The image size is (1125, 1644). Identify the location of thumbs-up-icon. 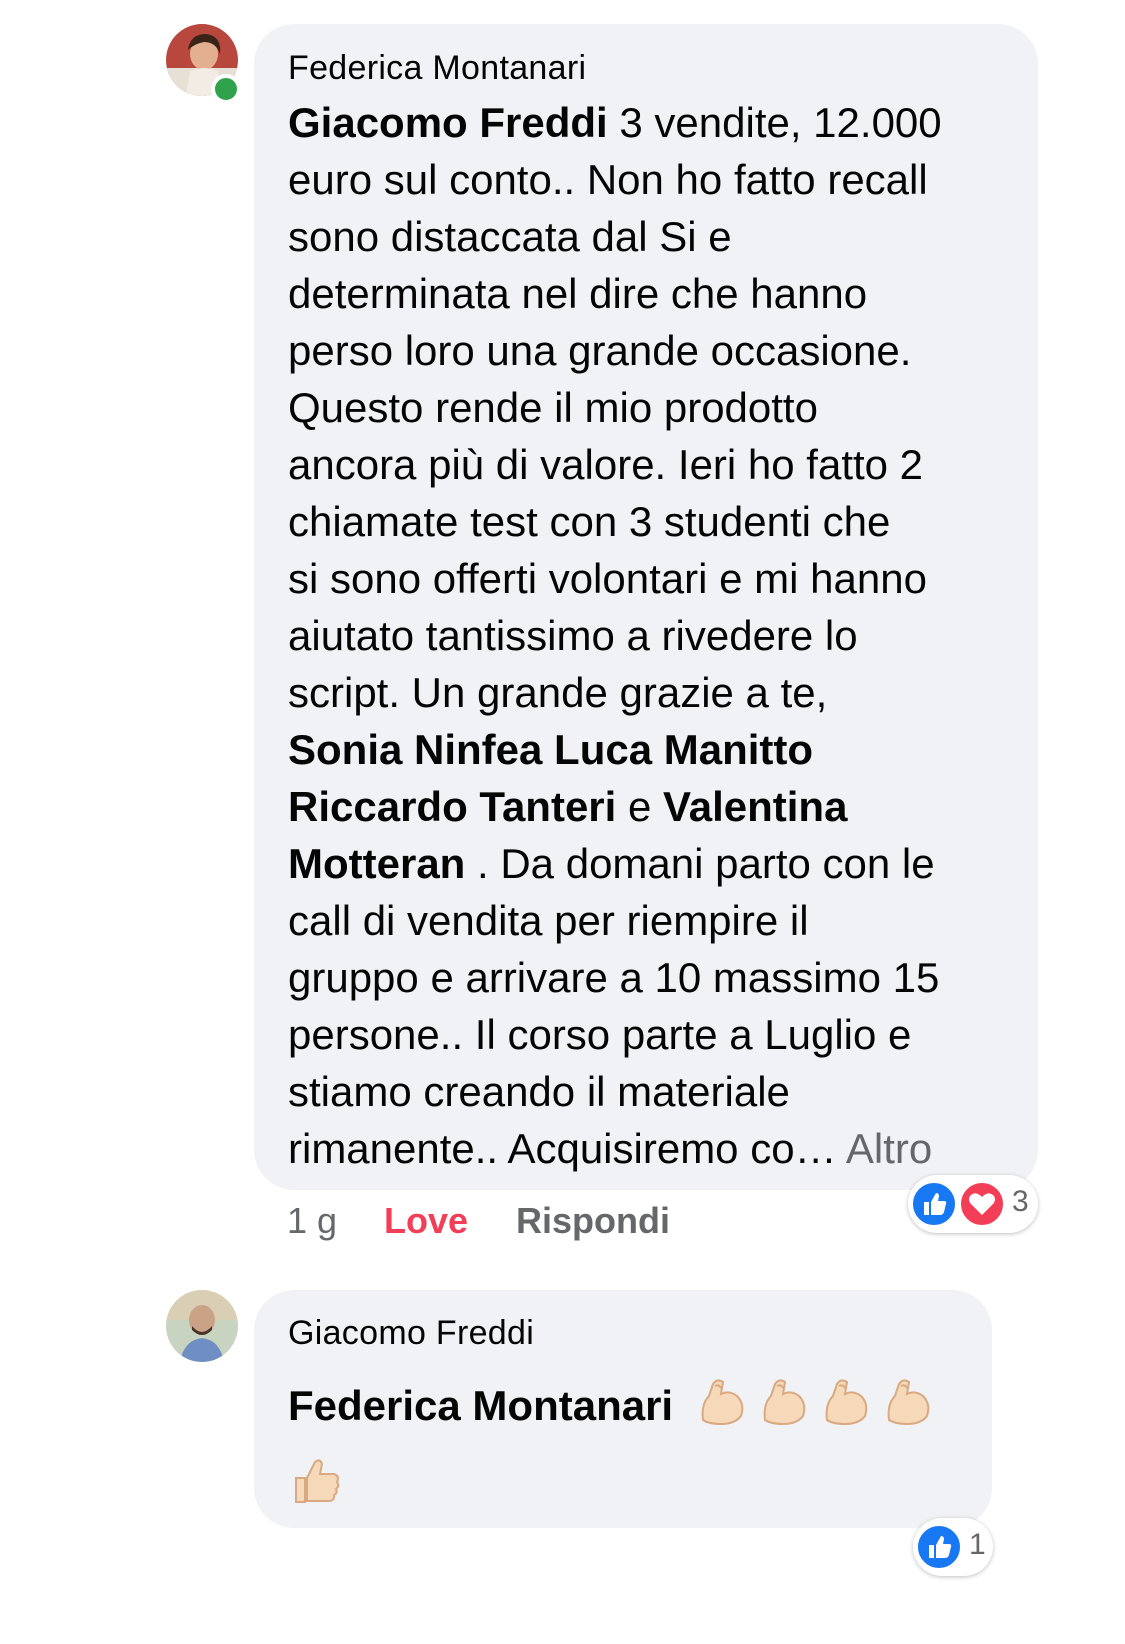
(316, 1488).